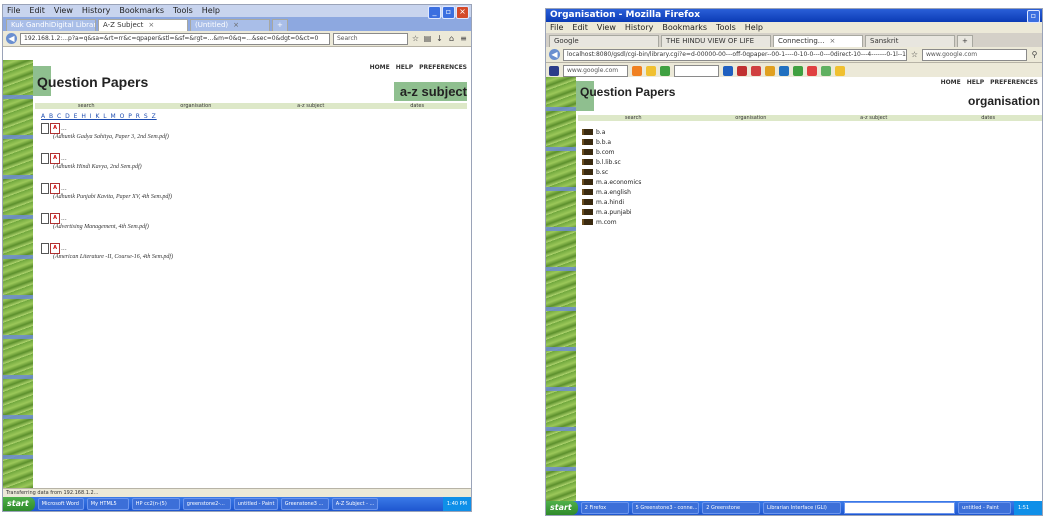 This screenshot has height=516, width=1043. What do you see at coordinates (451, 38) in the screenshot?
I see `home-icon: ⌂` at bounding box center [451, 38].